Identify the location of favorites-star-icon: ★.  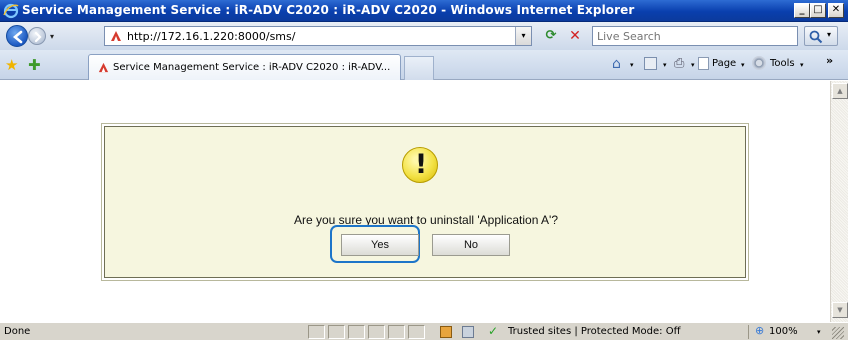
(11, 65).